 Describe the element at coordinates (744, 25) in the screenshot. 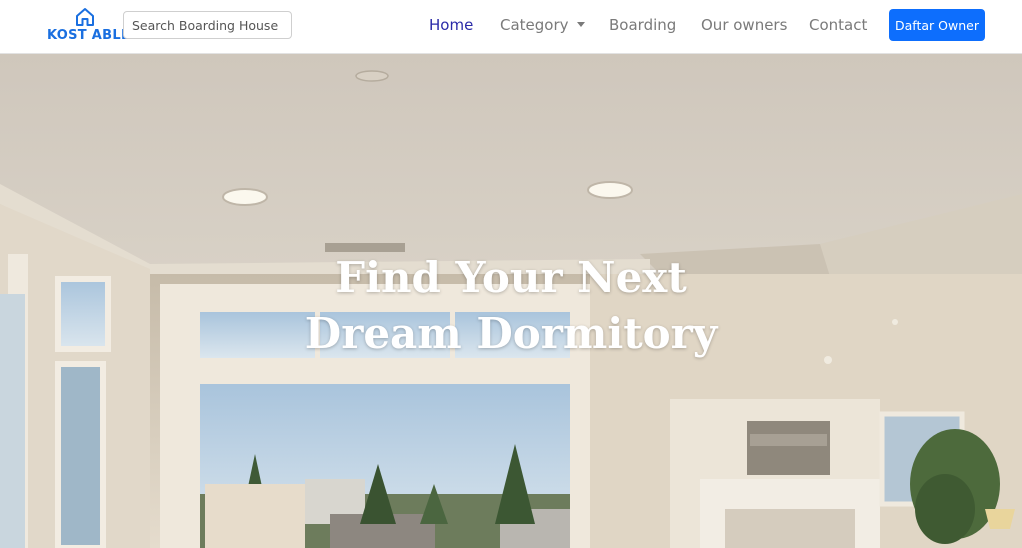

I see `nav-our-owners: Our owners` at that location.